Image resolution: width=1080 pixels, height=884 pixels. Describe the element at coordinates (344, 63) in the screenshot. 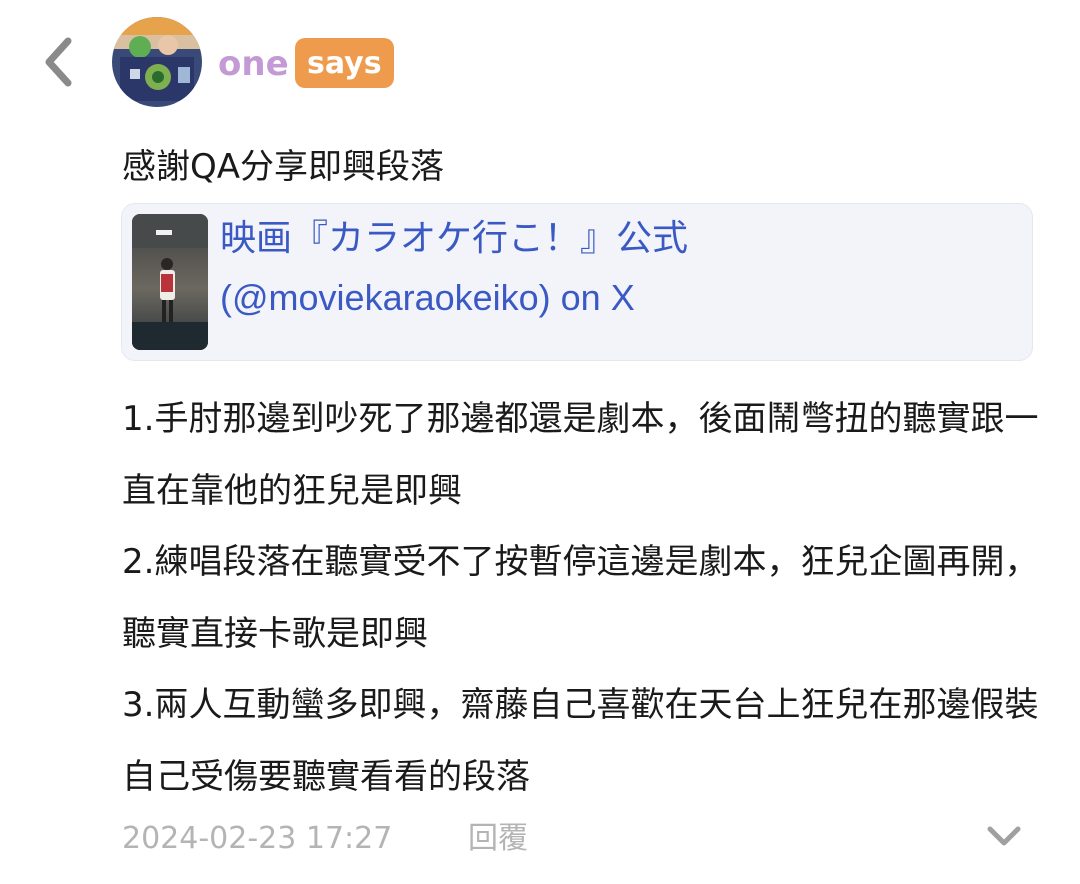

I see `says-badge: says` at that location.